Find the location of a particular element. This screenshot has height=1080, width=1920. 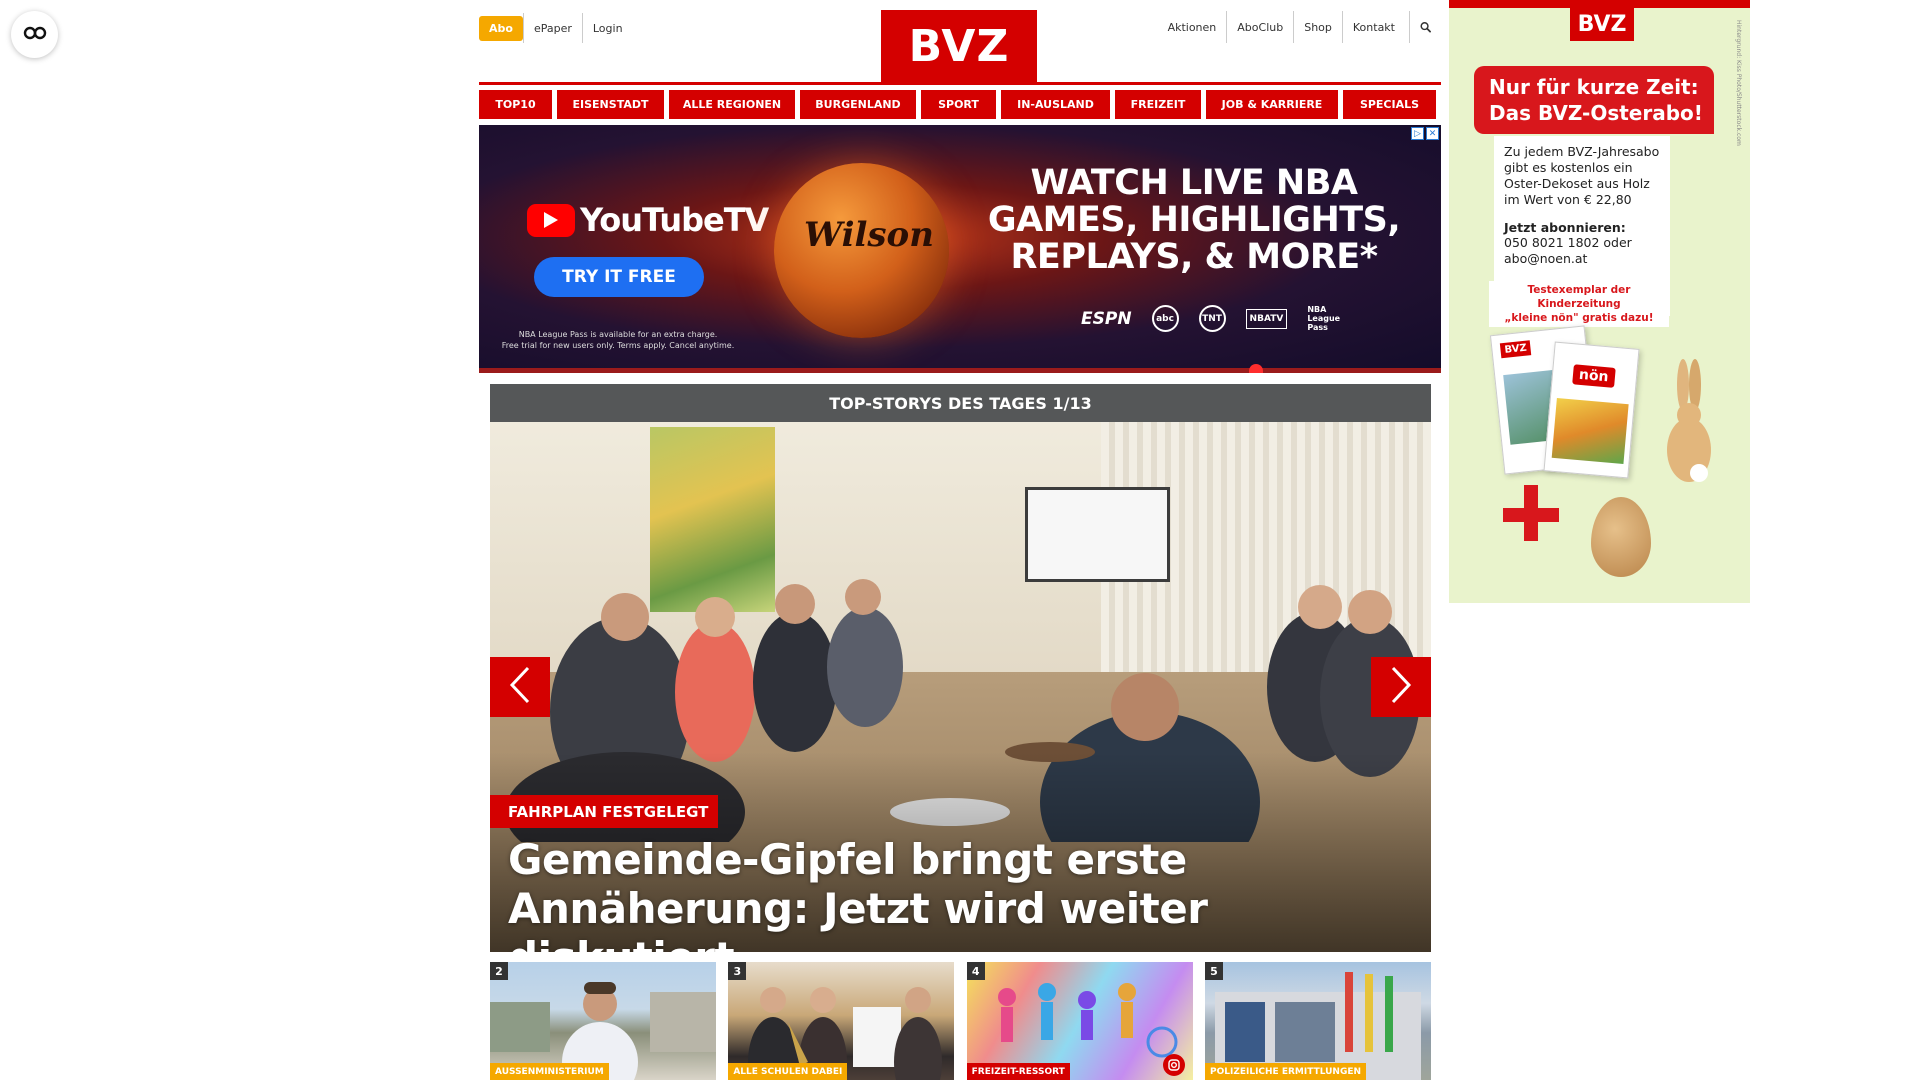

youtube-tv-text: YouTubeTV is located at coordinates (674, 220).